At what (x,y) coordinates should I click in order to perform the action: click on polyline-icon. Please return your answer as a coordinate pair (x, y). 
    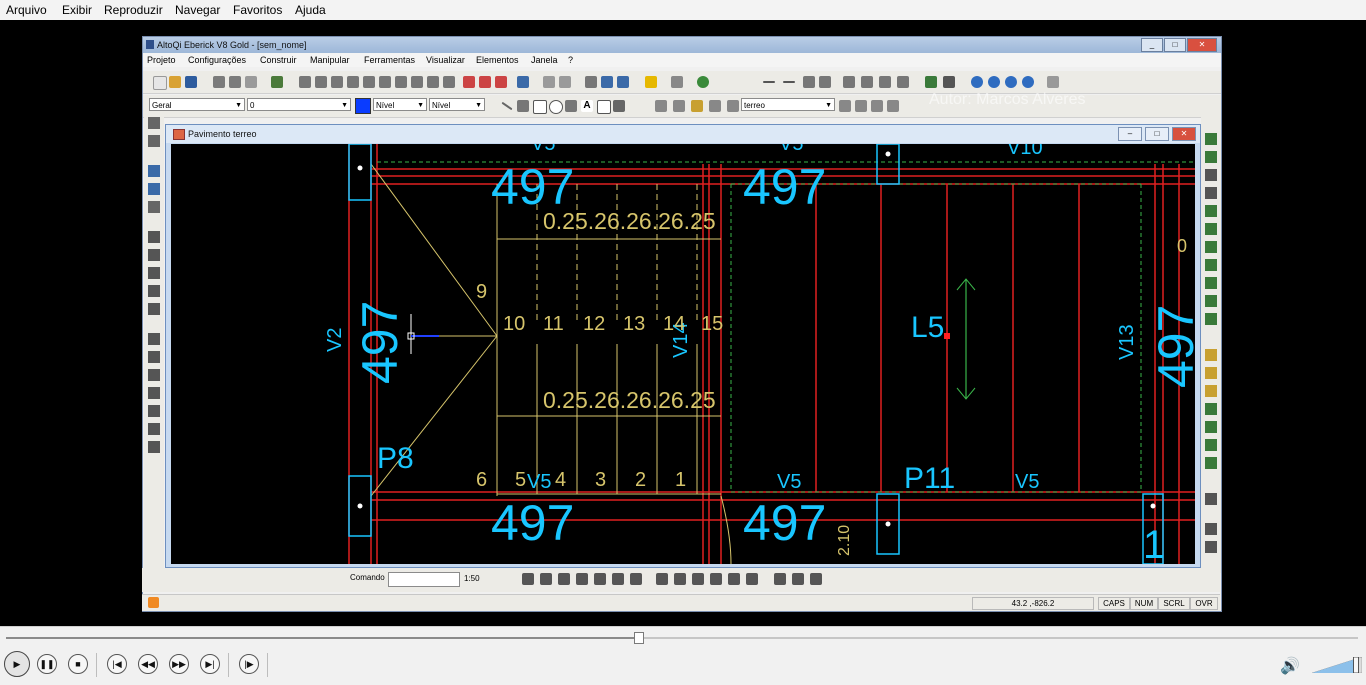
    Looking at the image, I should click on (523, 106).